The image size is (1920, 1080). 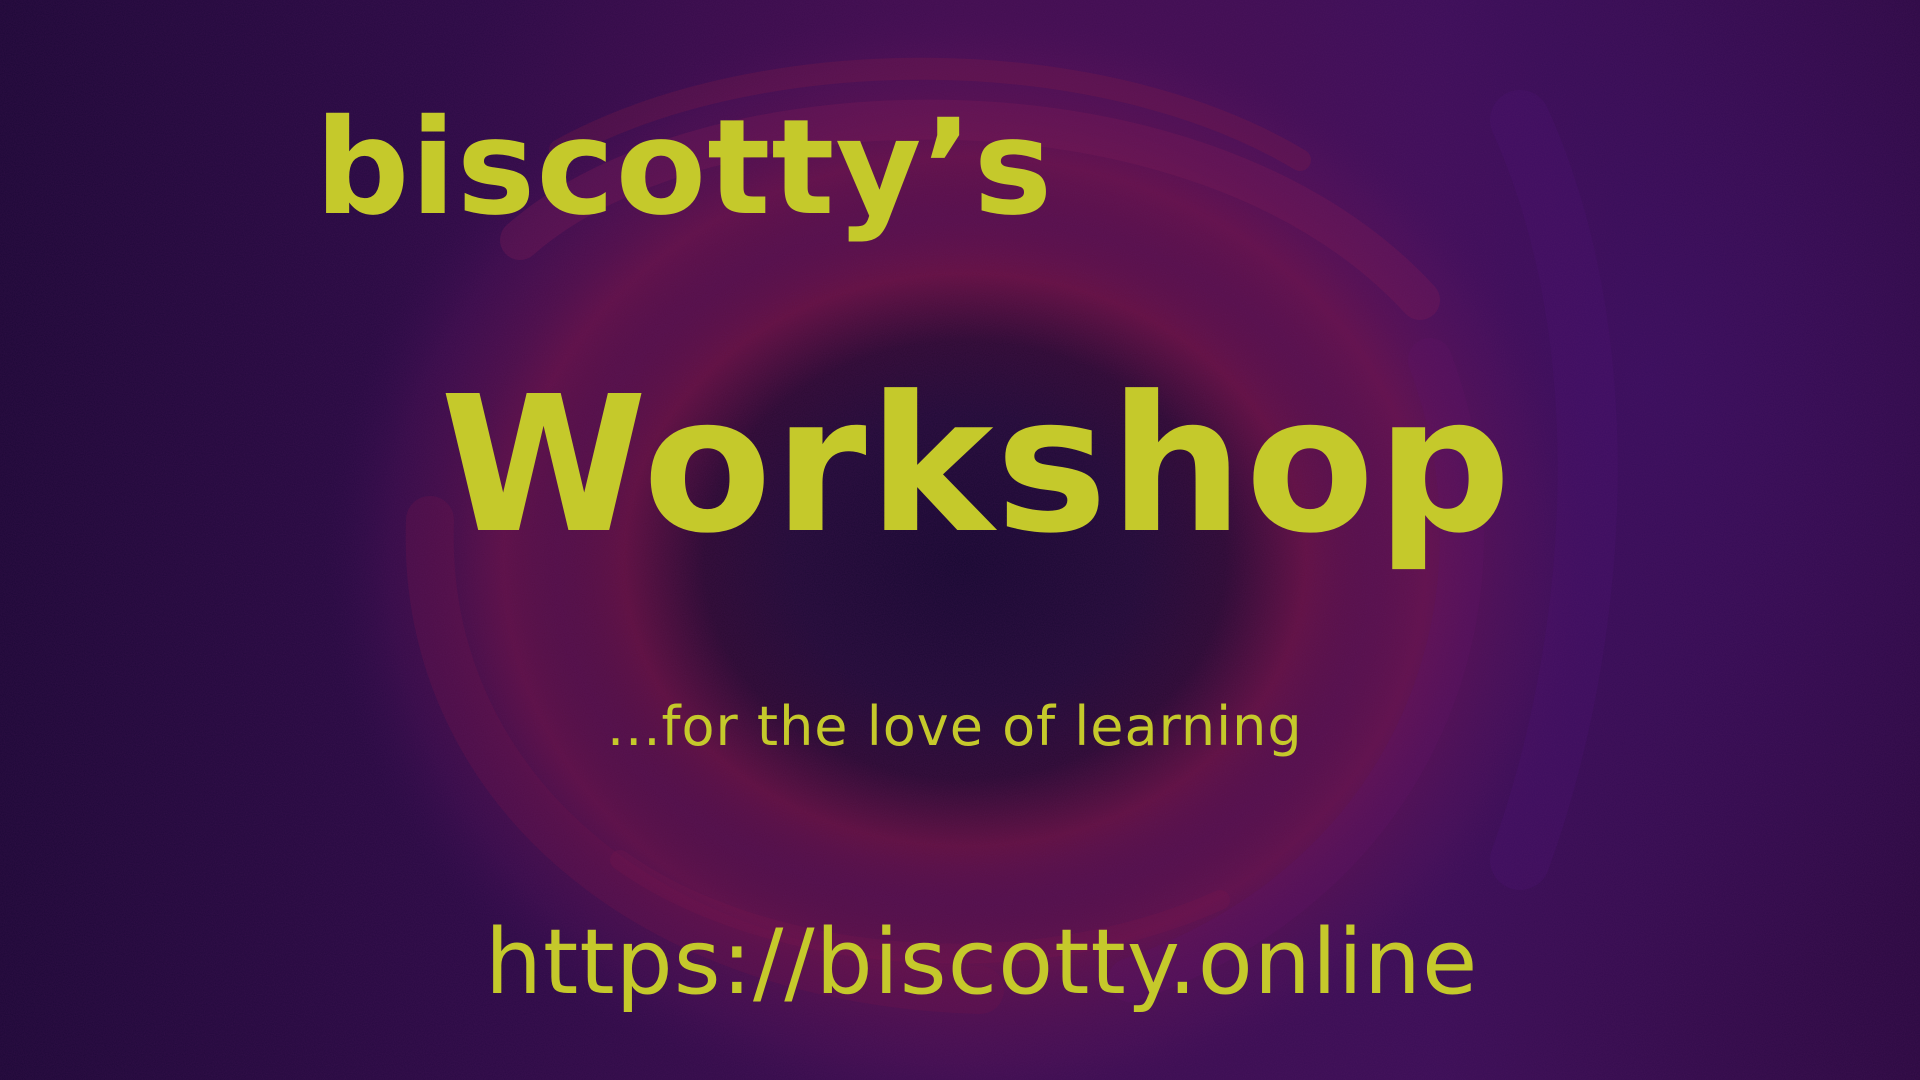 What do you see at coordinates (955, 726) in the screenshot?
I see `tagline-text: ...for the love of learning` at bounding box center [955, 726].